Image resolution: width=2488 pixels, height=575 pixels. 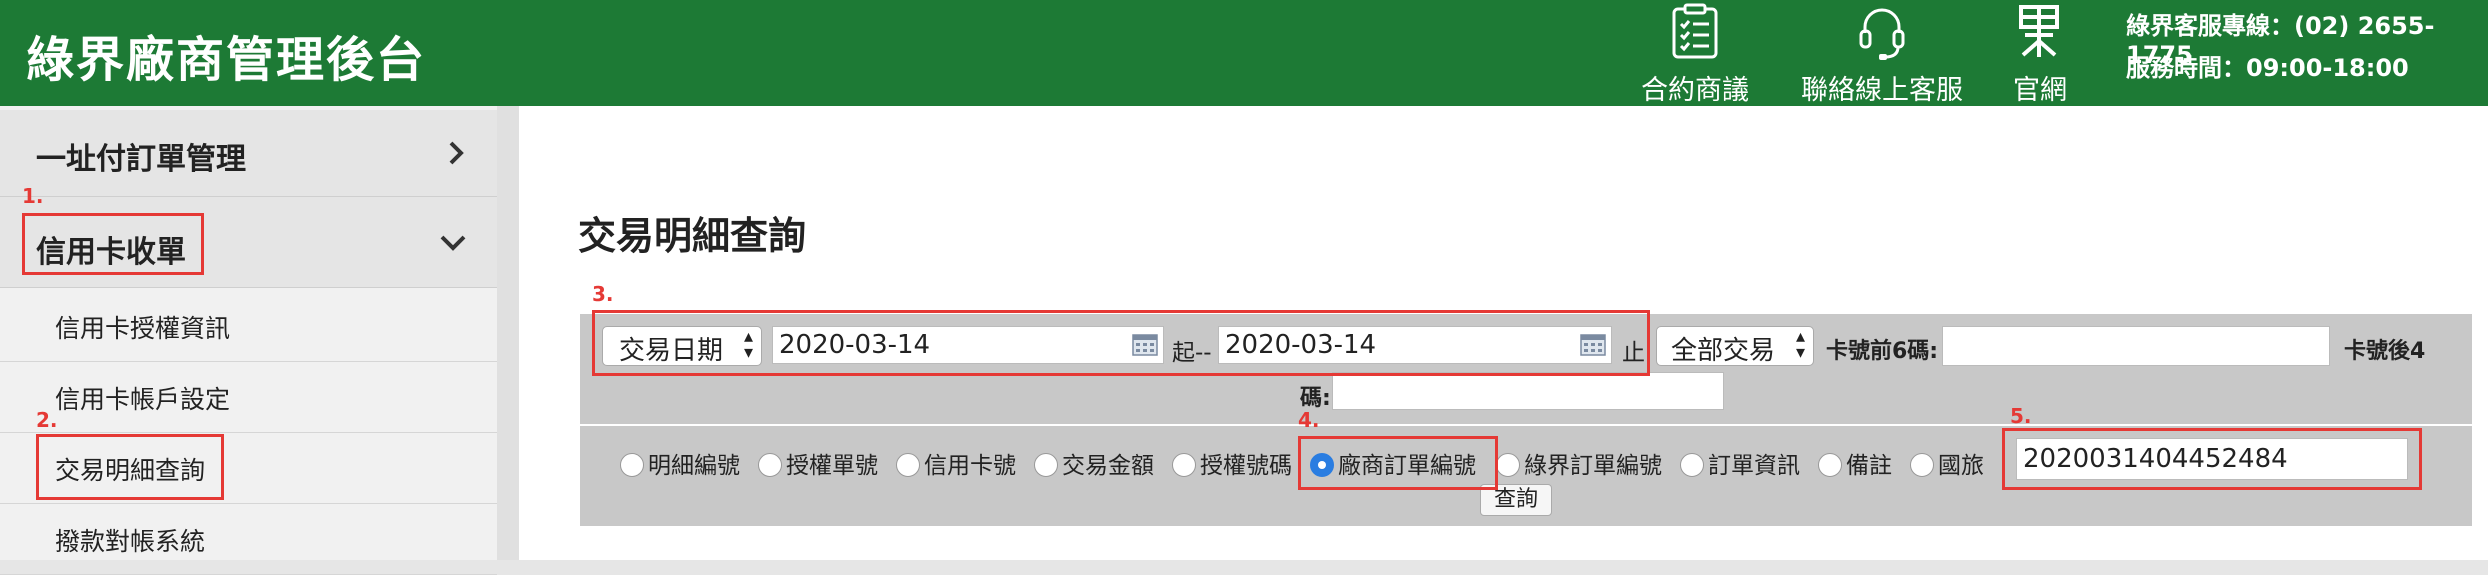 I want to click on nav-official-site: 官網, so click(x=2040, y=53).